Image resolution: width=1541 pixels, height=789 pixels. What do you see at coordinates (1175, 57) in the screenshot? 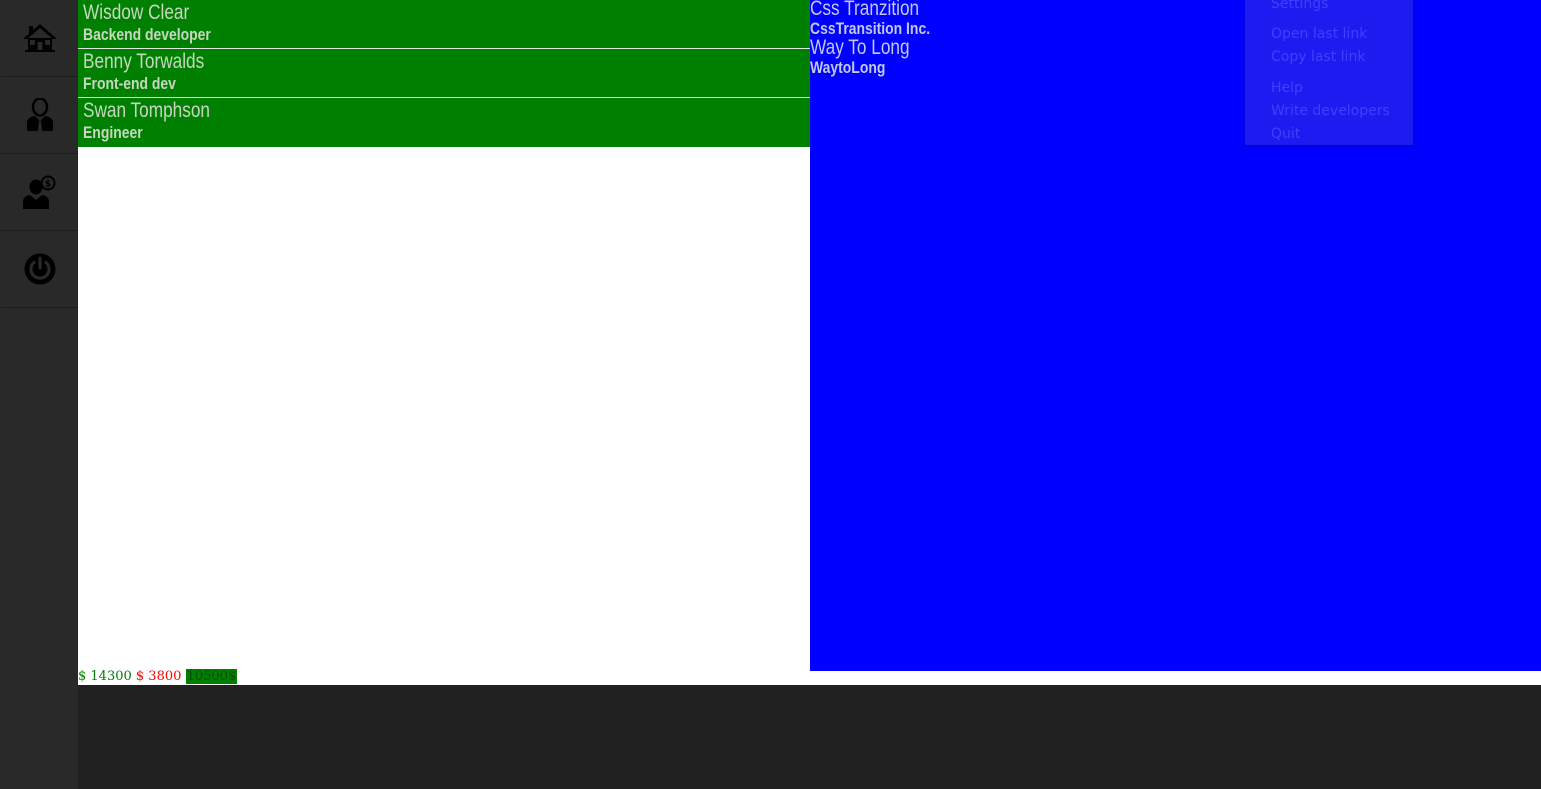
I see `company-item: Way To Long WaytoLong` at bounding box center [1175, 57].